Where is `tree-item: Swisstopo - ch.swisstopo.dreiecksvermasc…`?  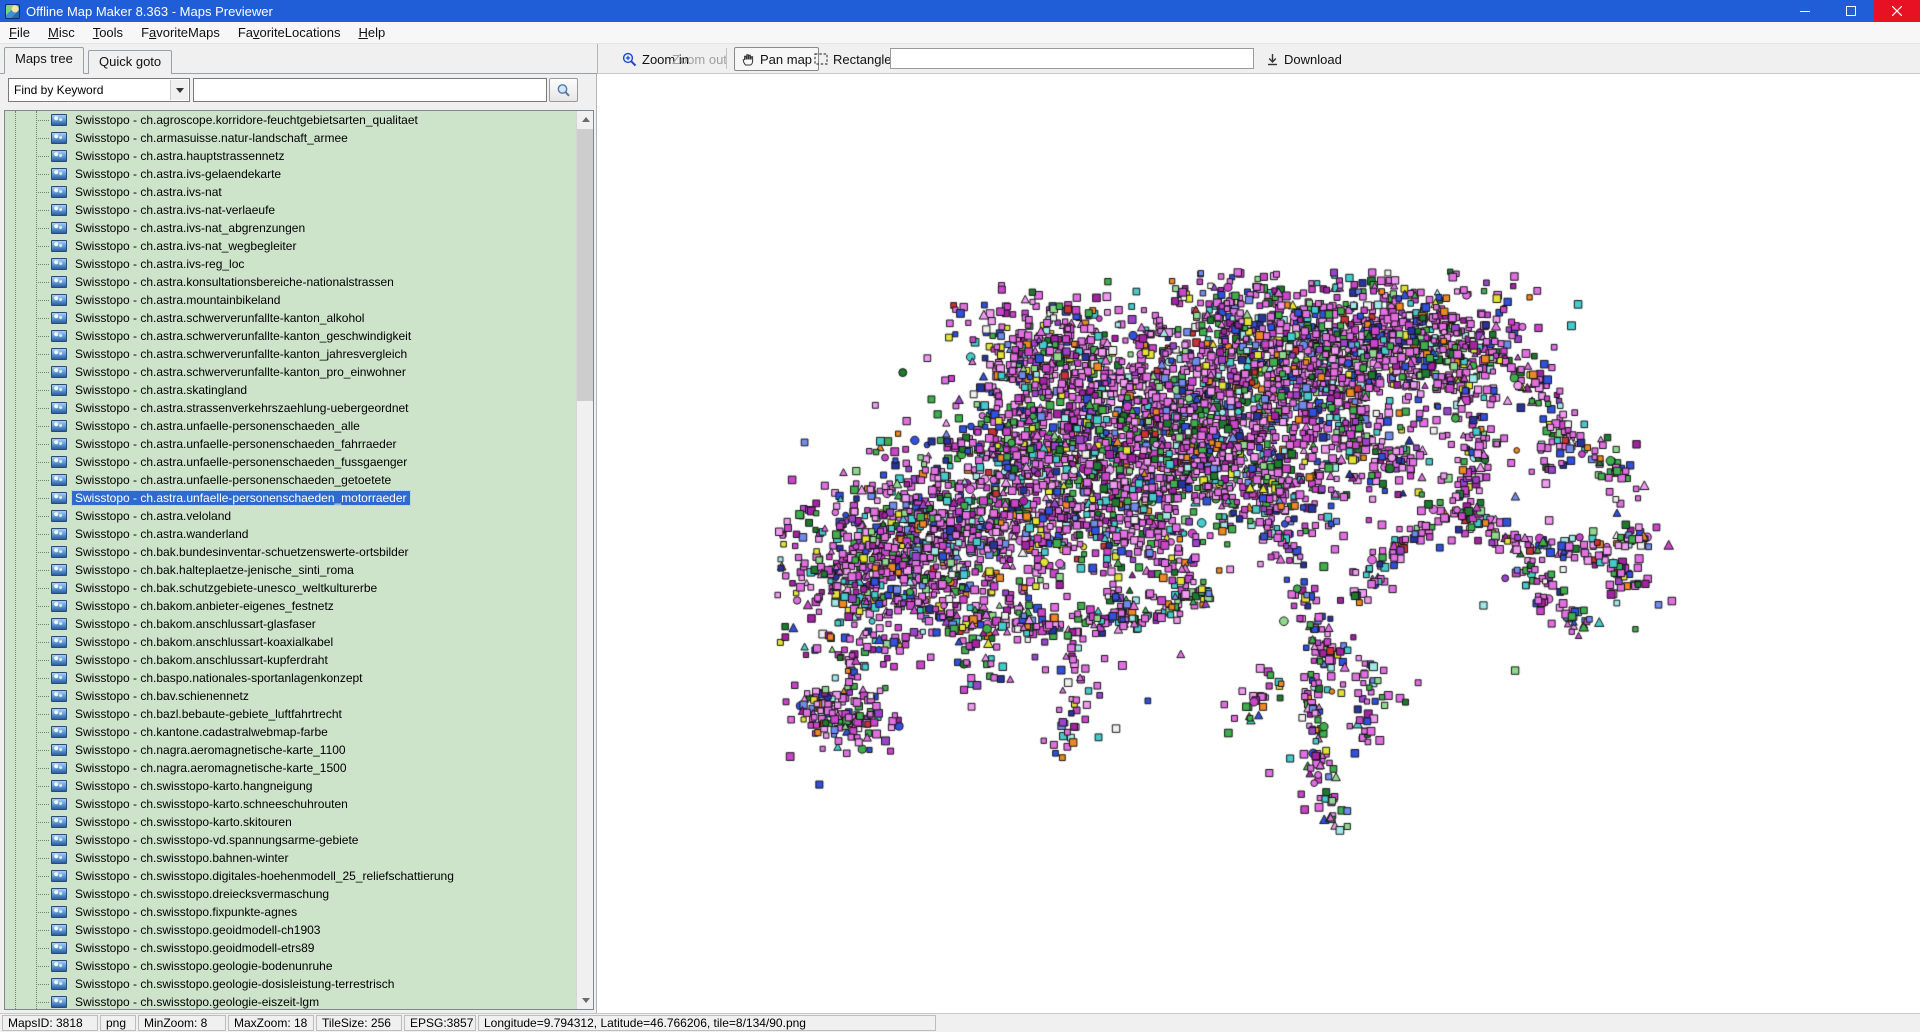
tree-item: Swisstopo - ch.swisstopo.dreiecksvermasc… is located at coordinates (291, 894).